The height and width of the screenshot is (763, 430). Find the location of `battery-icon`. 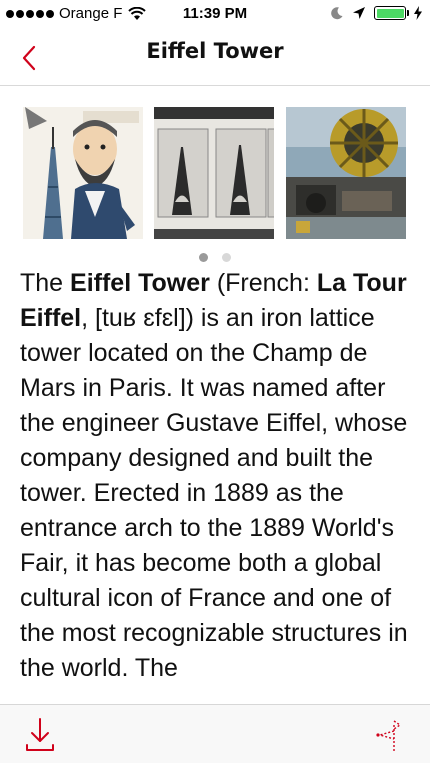

battery-icon is located at coordinates (391, 13).